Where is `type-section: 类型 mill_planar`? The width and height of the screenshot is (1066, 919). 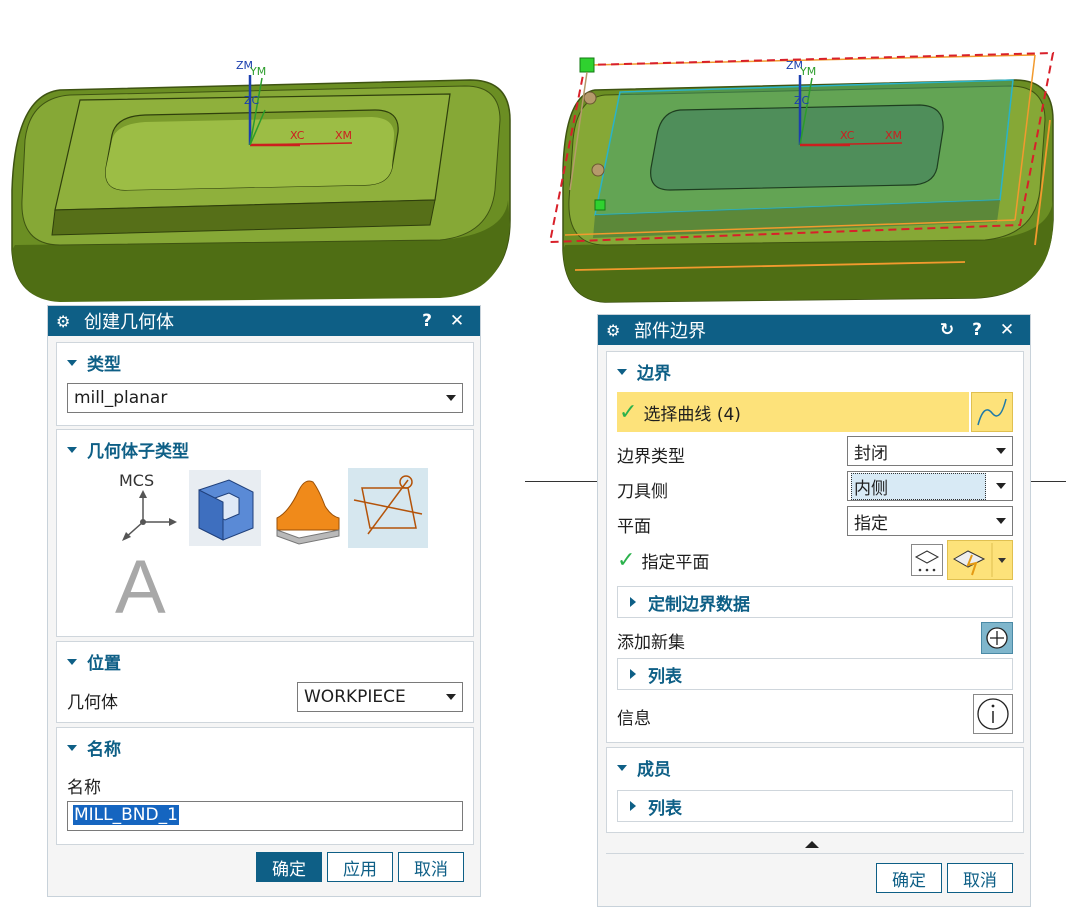
type-section: 类型 mill_planar is located at coordinates (265, 384).